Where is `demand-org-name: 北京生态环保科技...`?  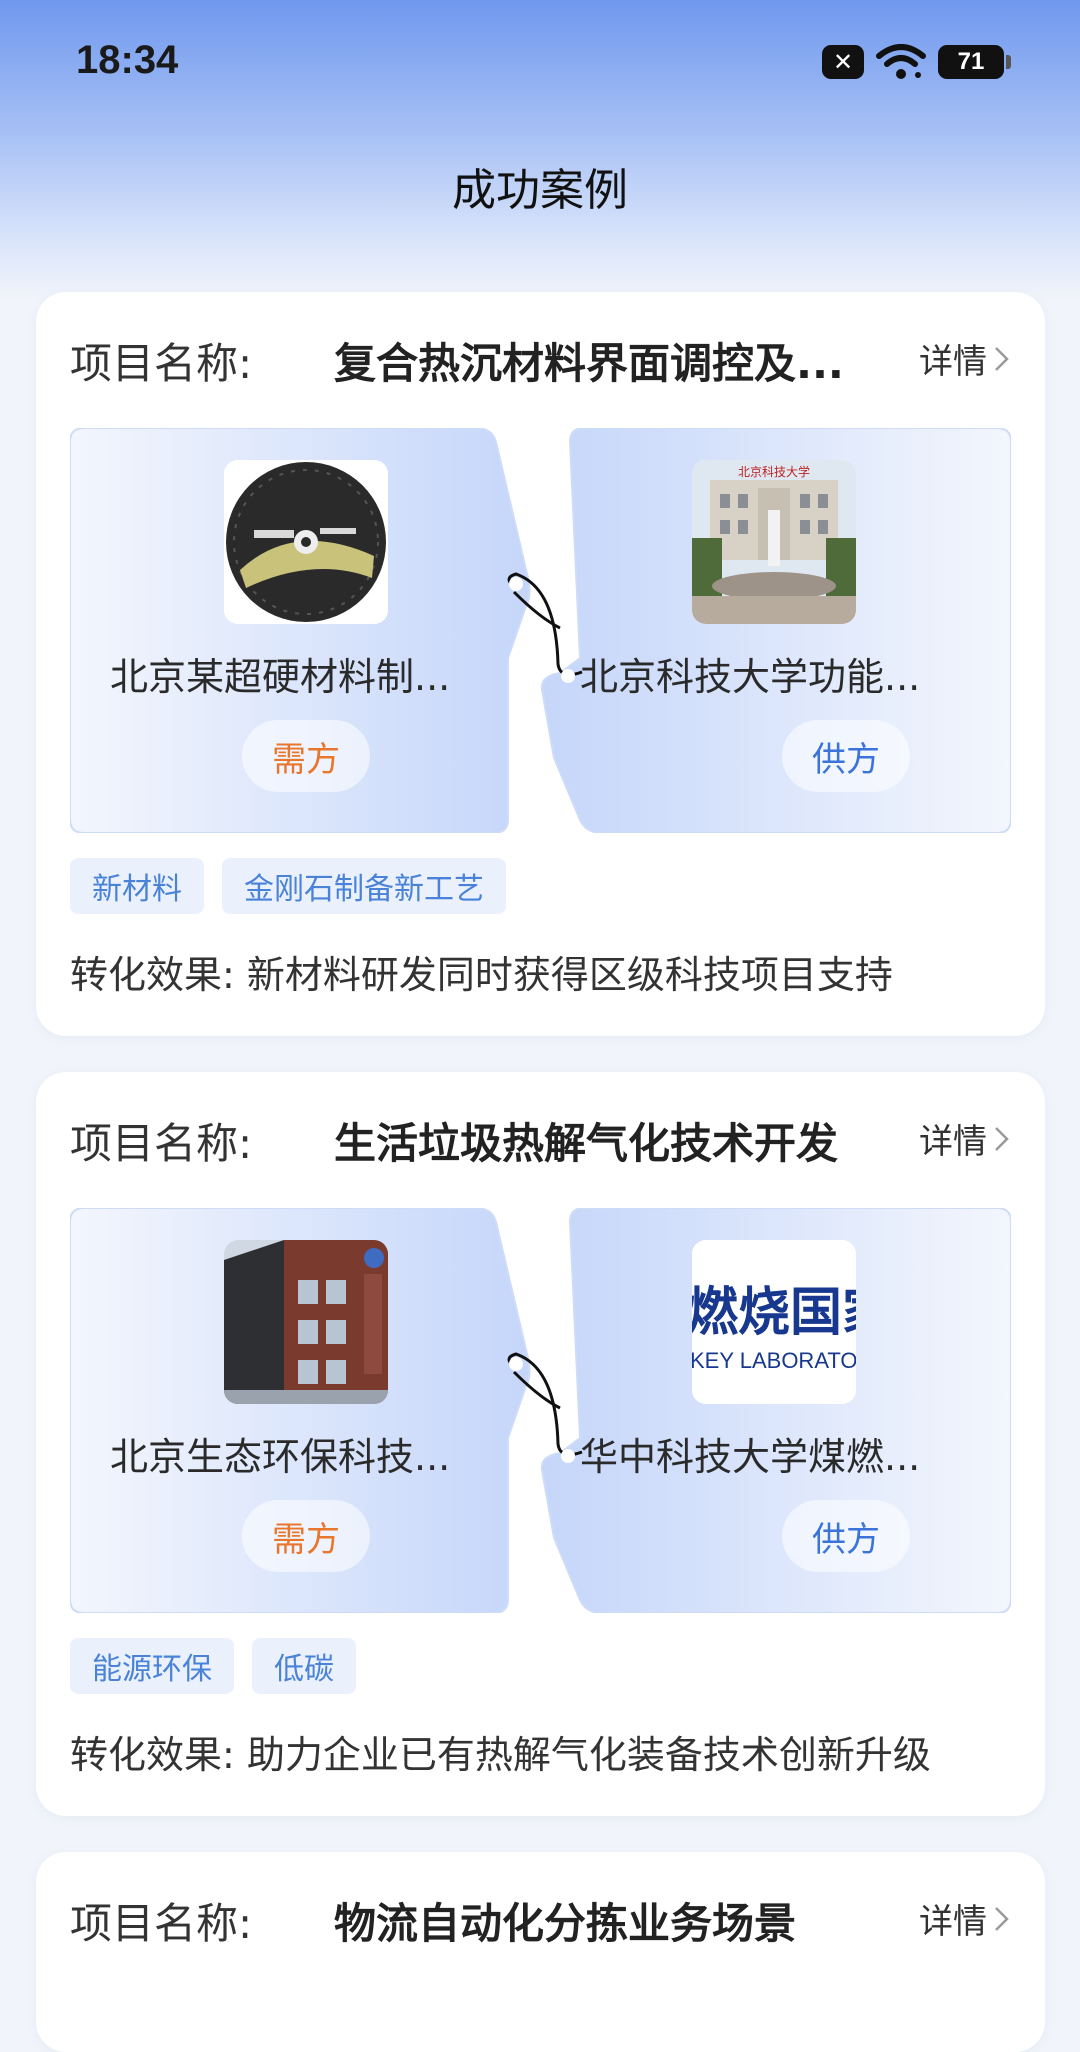
demand-org-name: 北京生态环保科技... is located at coordinates (280, 1457).